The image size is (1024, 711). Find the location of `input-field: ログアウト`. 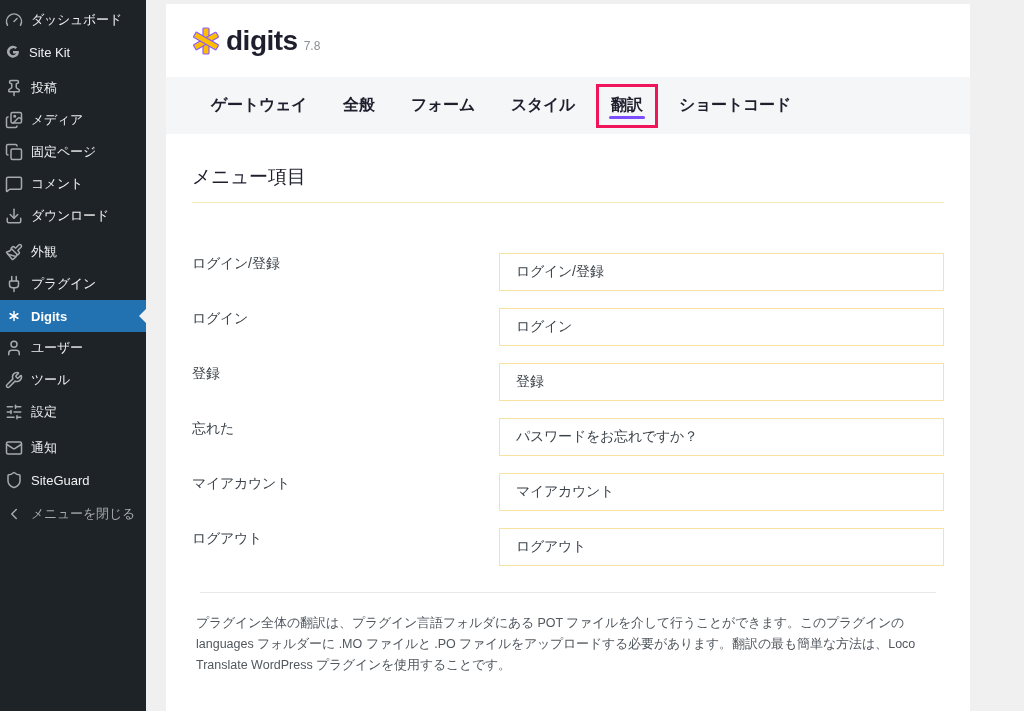

input-field: ログアウト is located at coordinates (721, 547).